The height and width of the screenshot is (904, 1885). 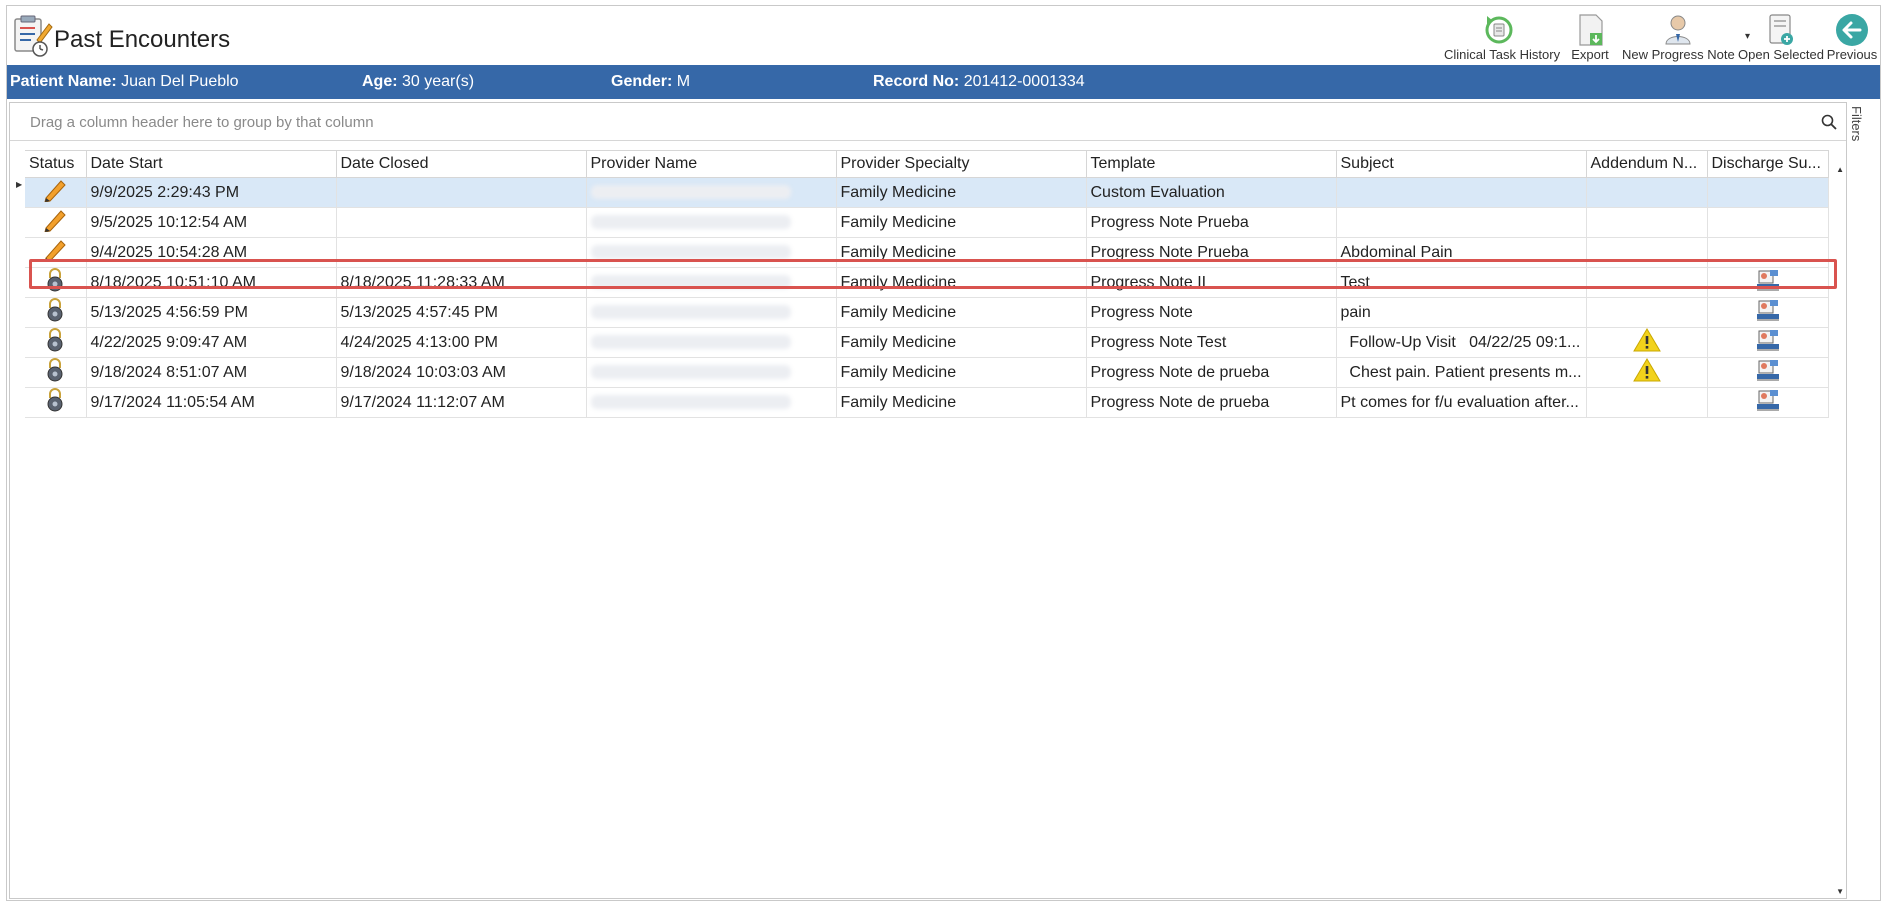 I want to click on date-closed-cell: 9/17/2024 11:12:07 AM, so click(x=461, y=402).